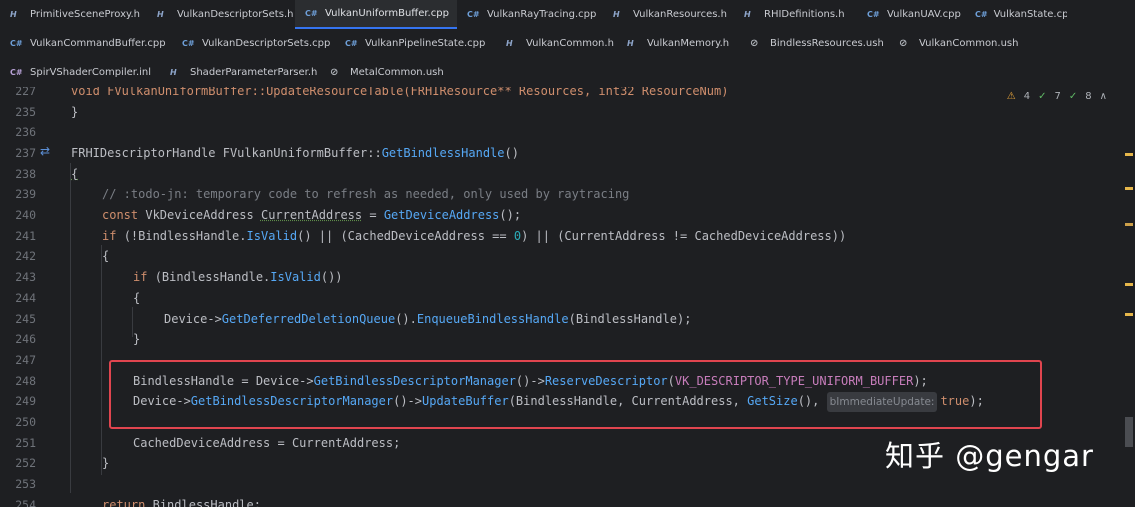 This screenshot has width=1135, height=507. Describe the element at coordinates (542, 14) in the screenshot. I see `tab-label: VulkanRayTracing.cpp` at that location.